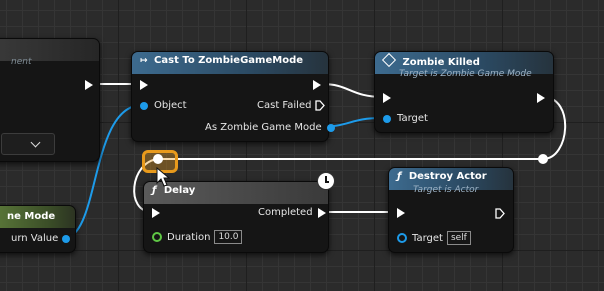  I want to click on object-pin, so click(144, 105).